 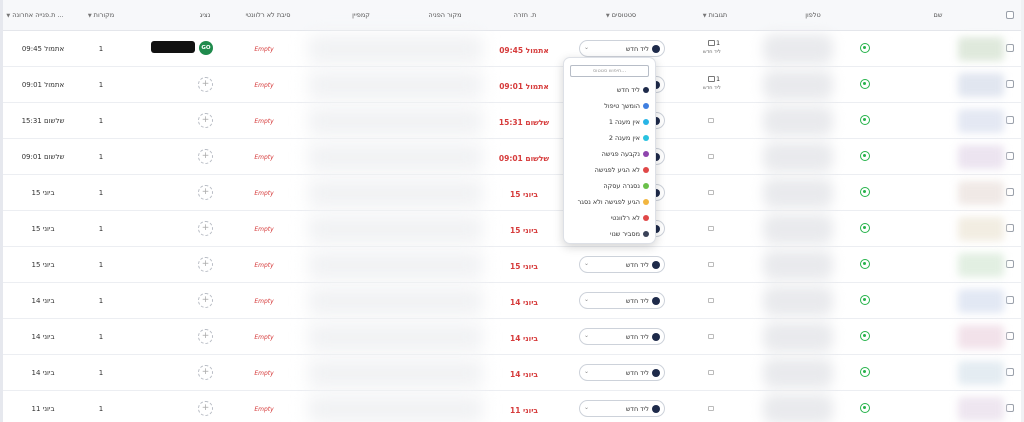 What do you see at coordinates (101, 15) in the screenshot?
I see `header-sources: ▼ מקורות` at bounding box center [101, 15].